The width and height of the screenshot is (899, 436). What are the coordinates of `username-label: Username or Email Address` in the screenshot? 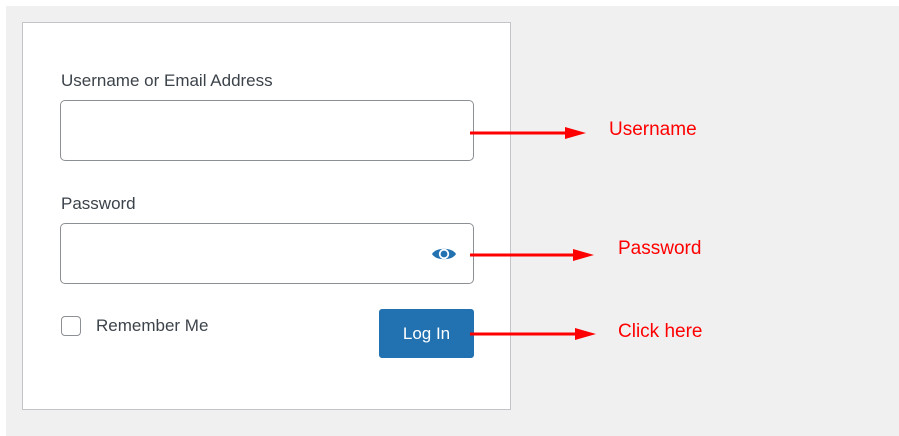 It's located at (167, 80).